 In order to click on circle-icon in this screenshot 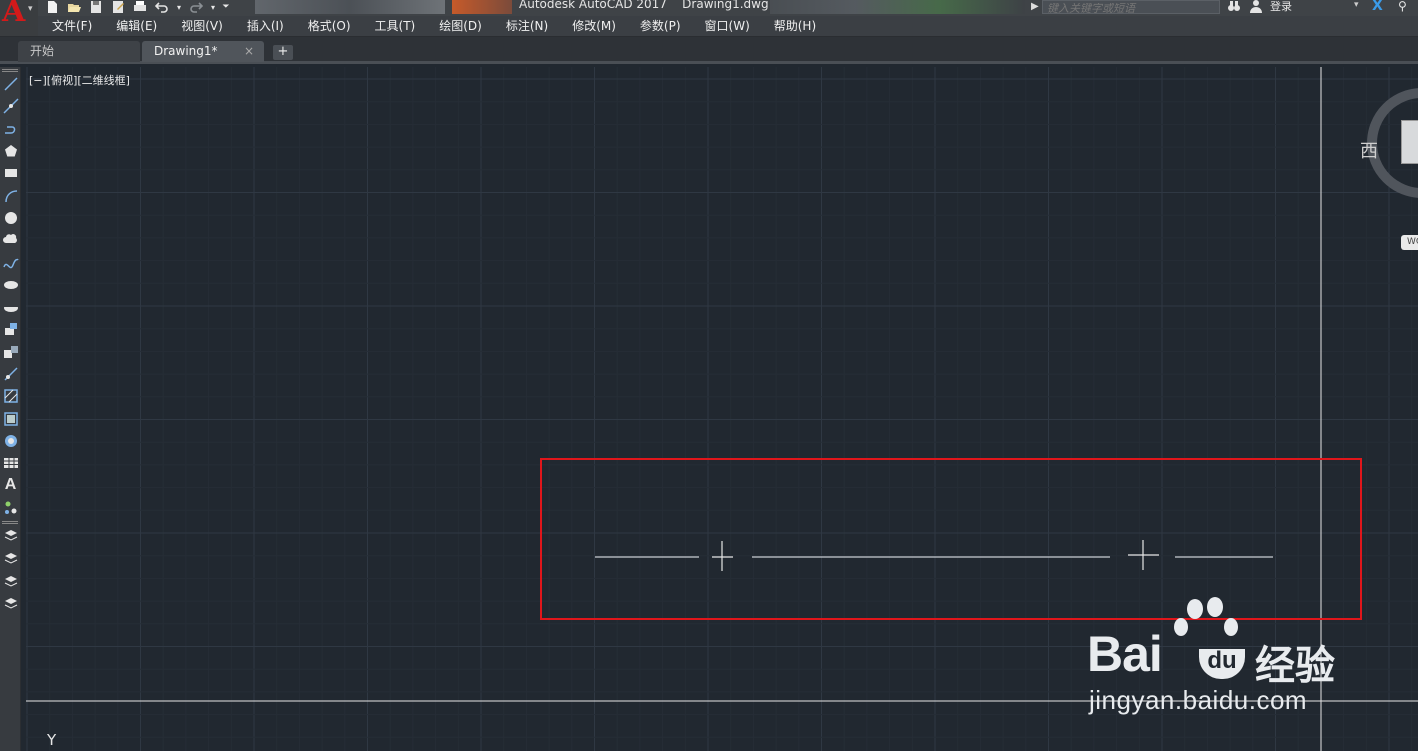, I will do `click(10, 218)`.